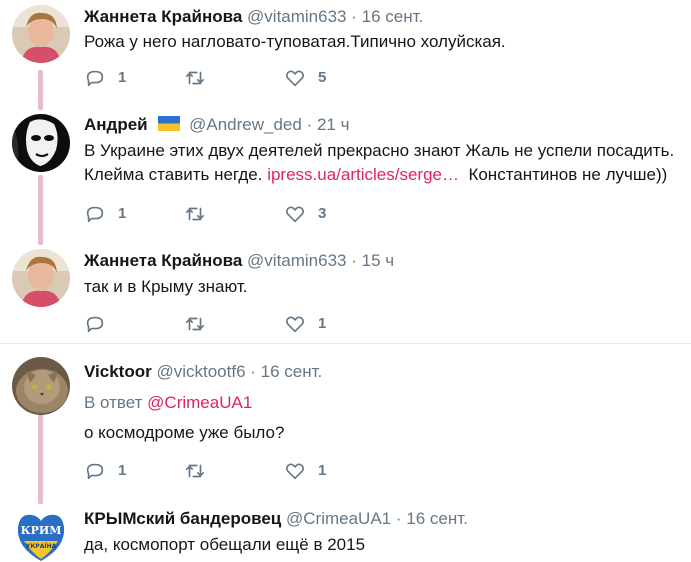 Image resolution: width=691 pixels, height=562 pixels. I want to click on user-handle: @vicktootf6, so click(200, 371).